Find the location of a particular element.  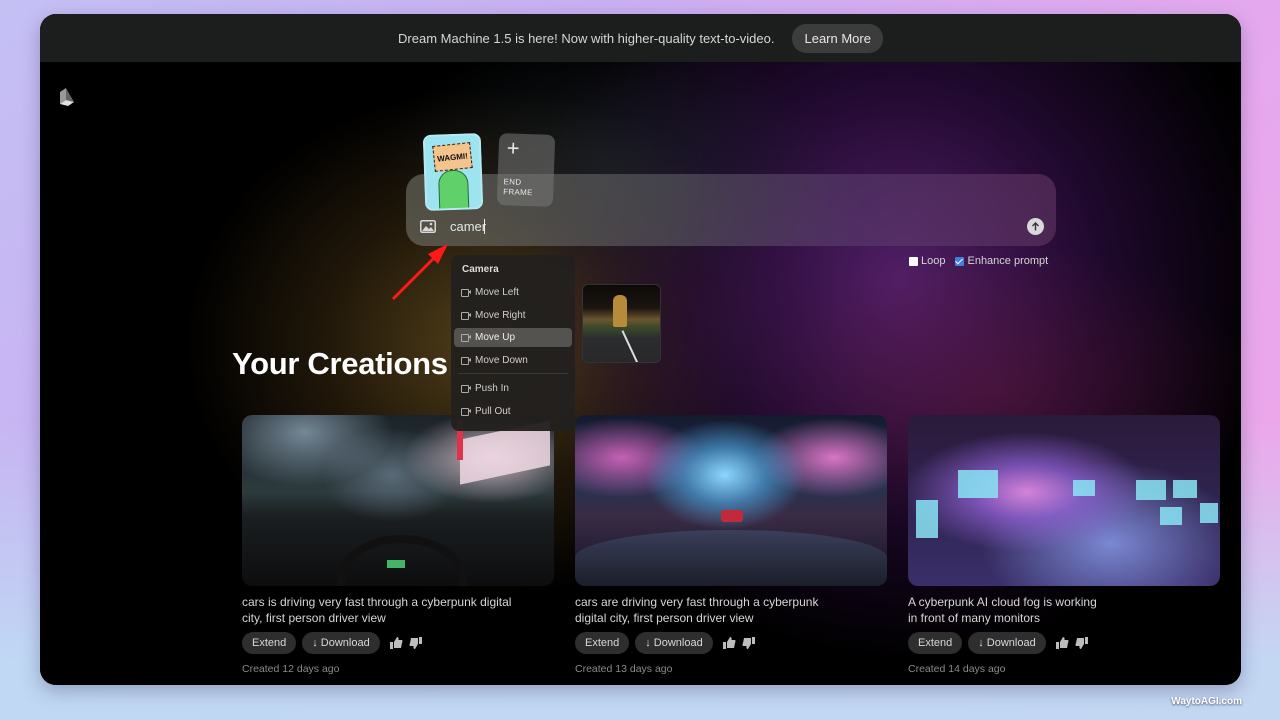

menu-item-move-up: Move Up is located at coordinates (513, 337).